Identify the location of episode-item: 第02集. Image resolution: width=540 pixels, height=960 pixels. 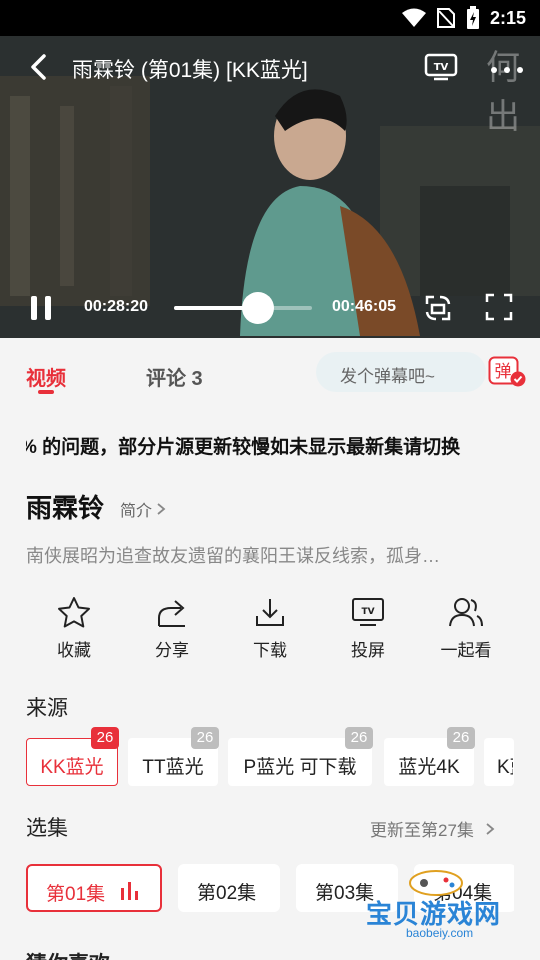
(229, 888).